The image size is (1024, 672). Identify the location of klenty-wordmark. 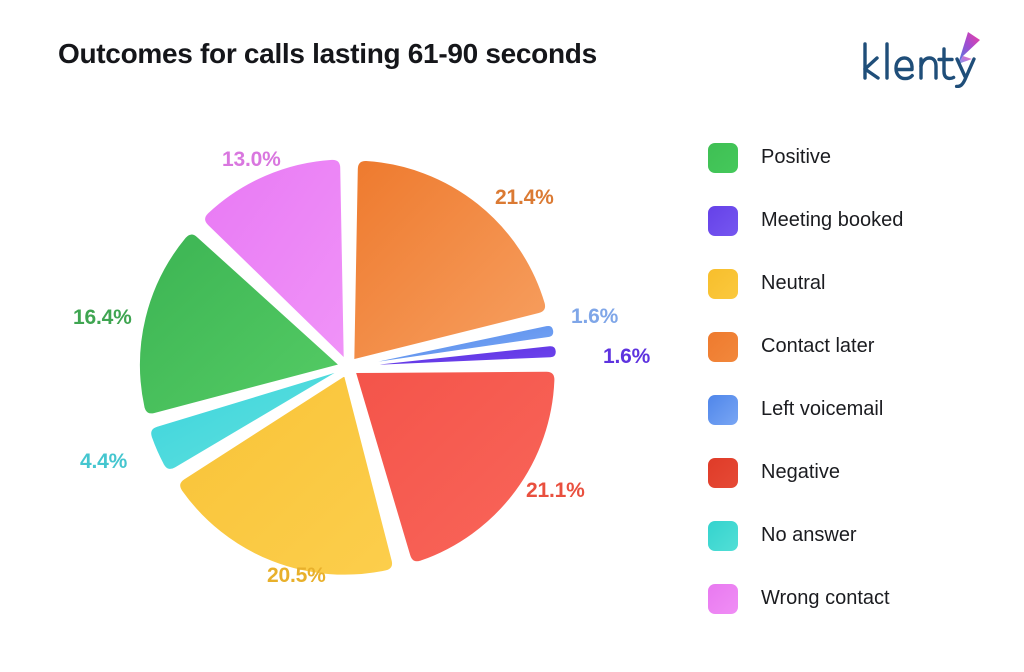
(919, 65).